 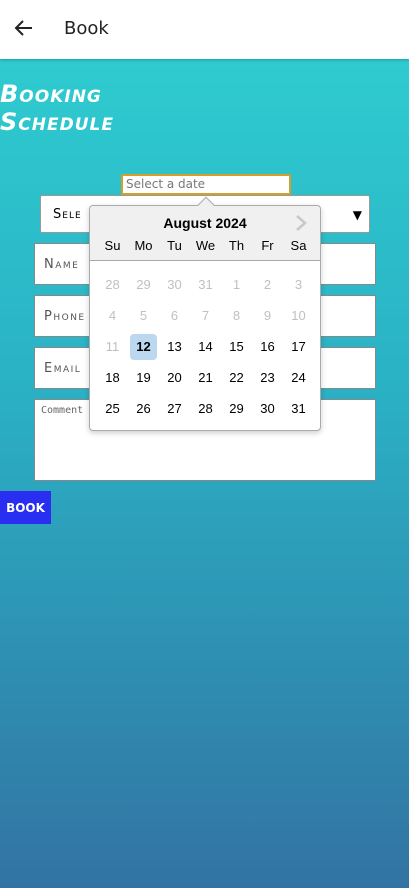 What do you see at coordinates (236, 316) in the screenshot?
I see `calendar-day: 8` at bounding box center [236, 316].